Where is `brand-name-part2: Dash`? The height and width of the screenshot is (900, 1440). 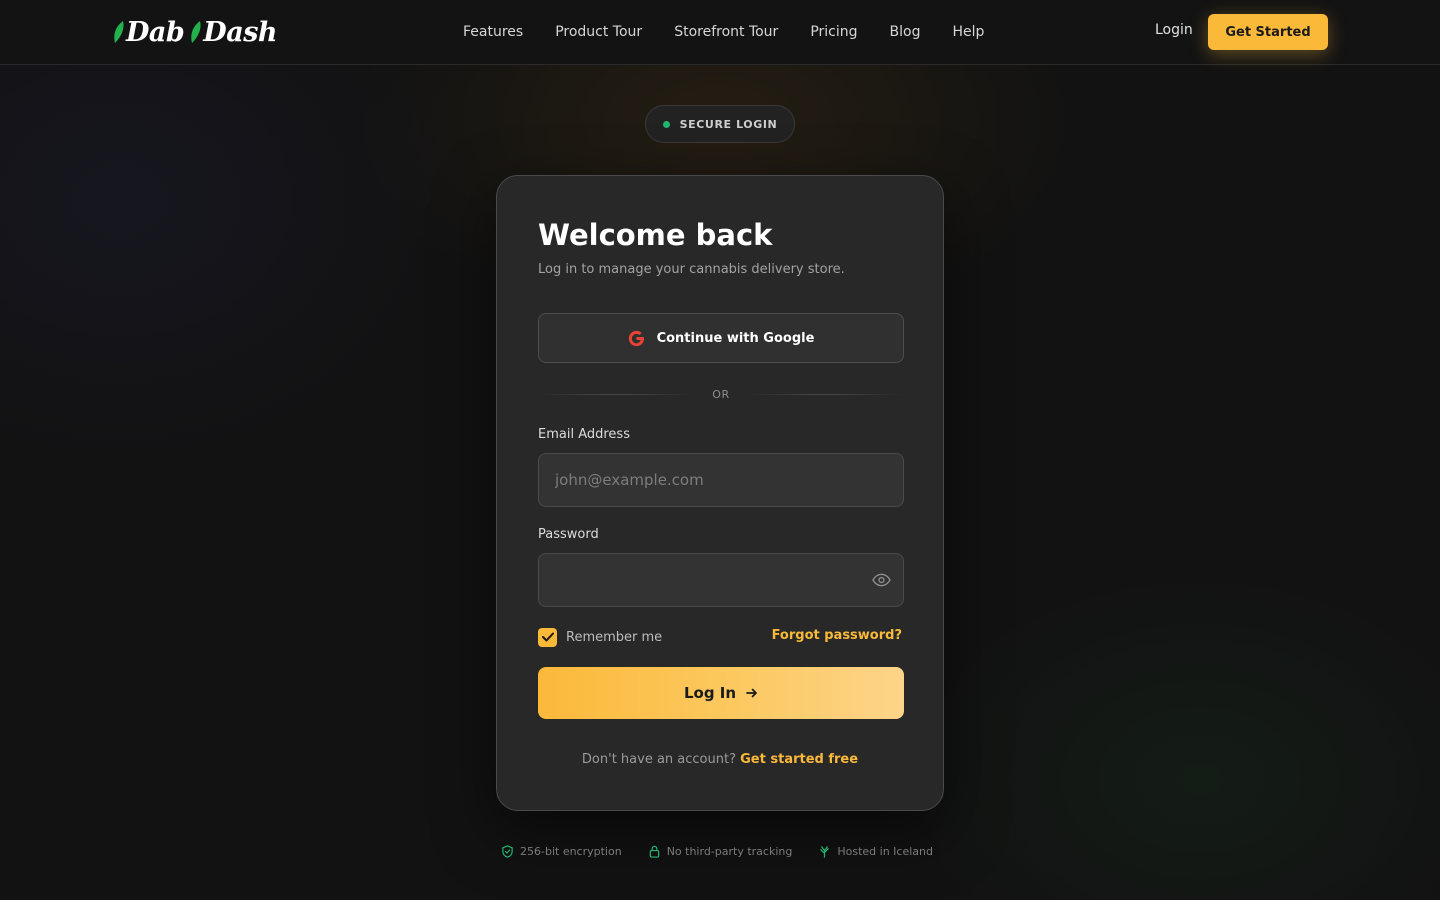
brand-name-part2: Dash is located at coordinates (240, 32).